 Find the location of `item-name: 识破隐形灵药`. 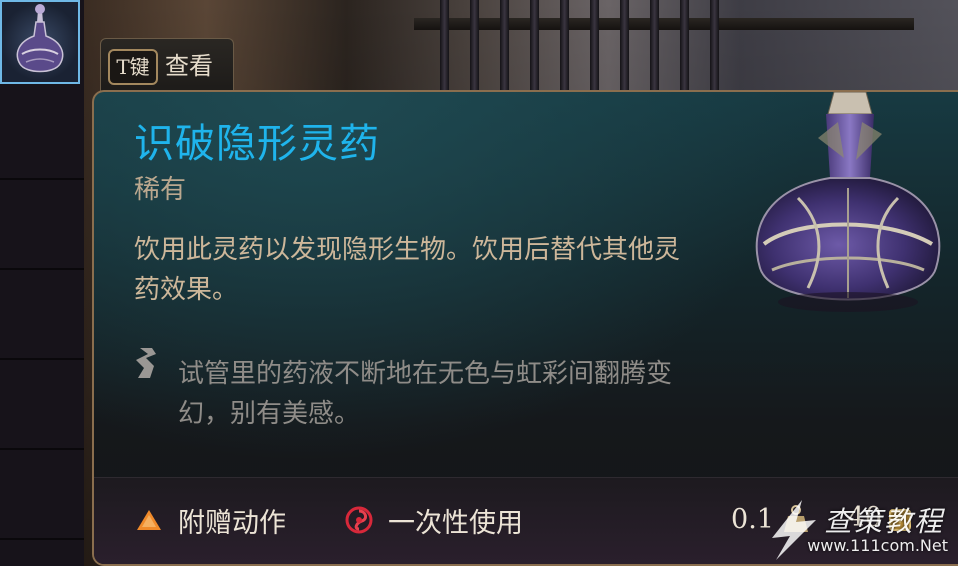

item-name: 识破隐形灵药 is located at coordinates (257, 144).